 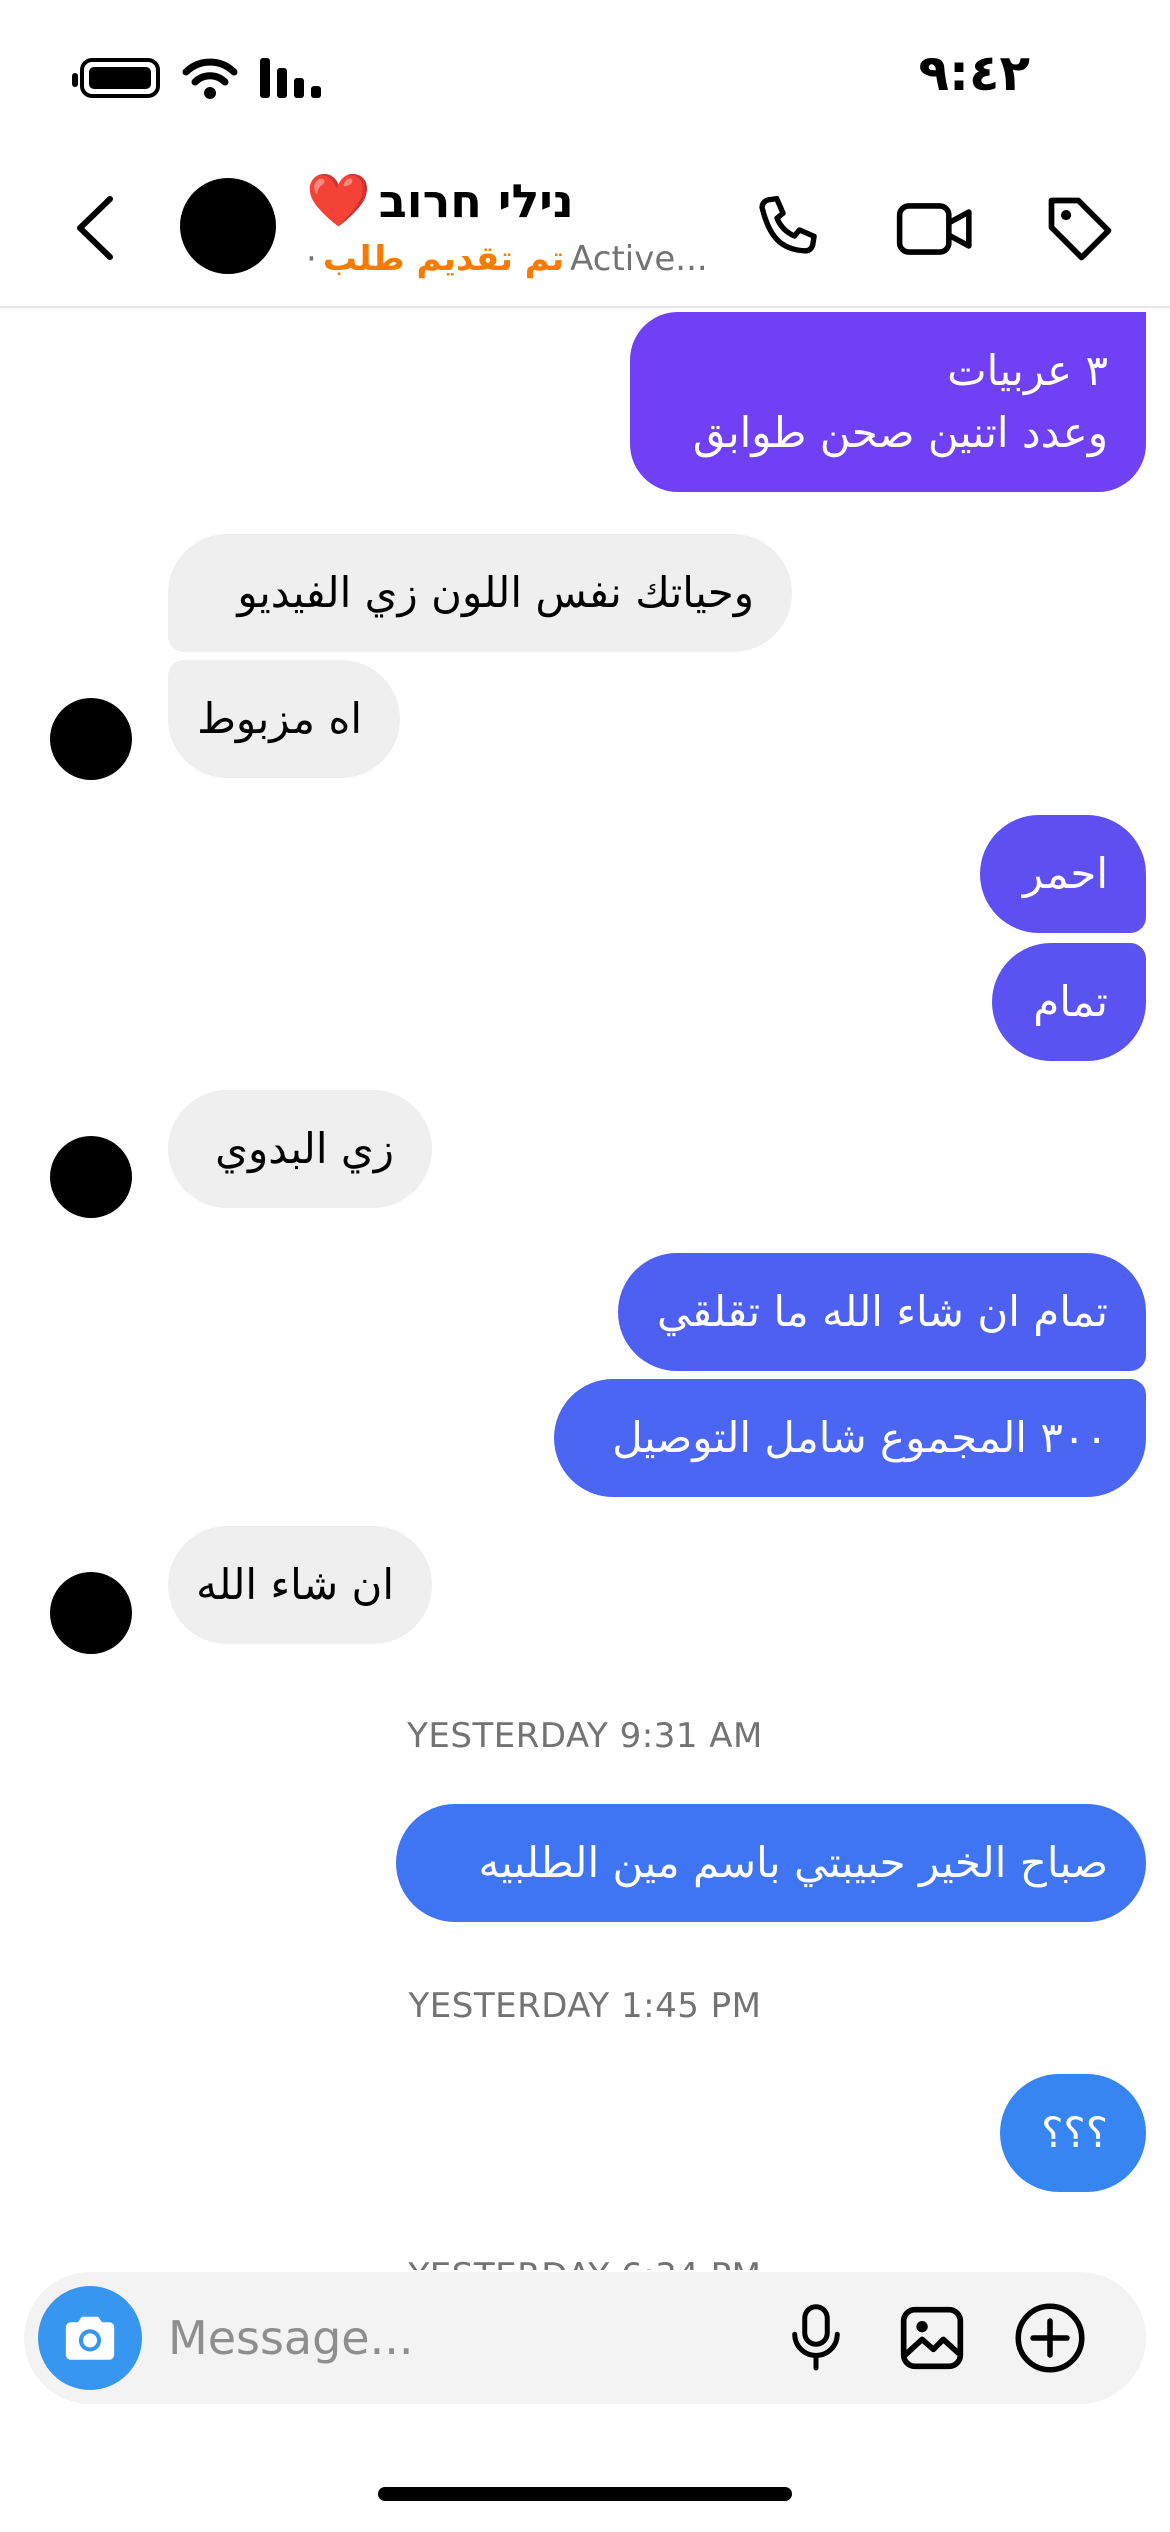 I want to click on image-icon, so click(x=932, y=2338).